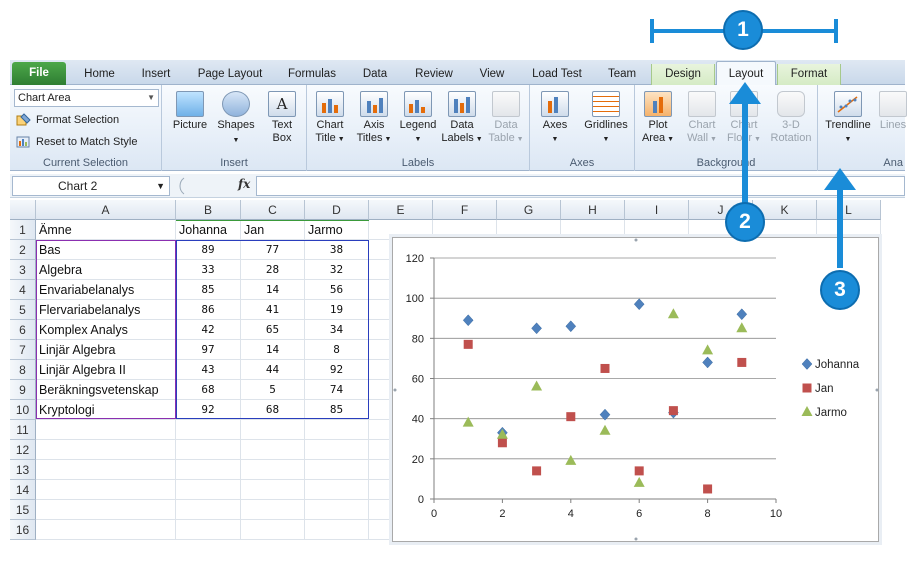 Image resolution: width=915 pixels, height=562 pixels. Describe the element at coordinates (23, 290) in the screenshot. I see `row-header-4: 4` at that location.